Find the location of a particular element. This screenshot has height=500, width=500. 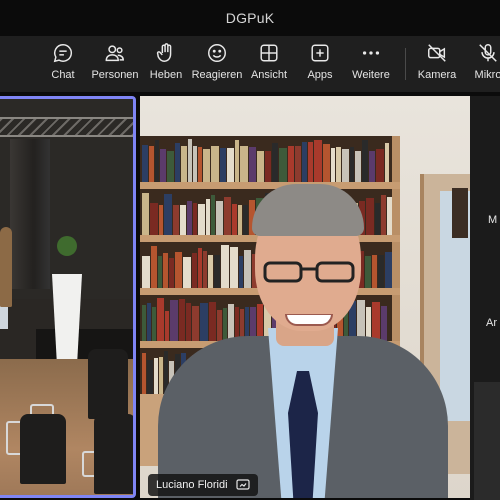

smiley-icon is located at coordinates (217, 53).